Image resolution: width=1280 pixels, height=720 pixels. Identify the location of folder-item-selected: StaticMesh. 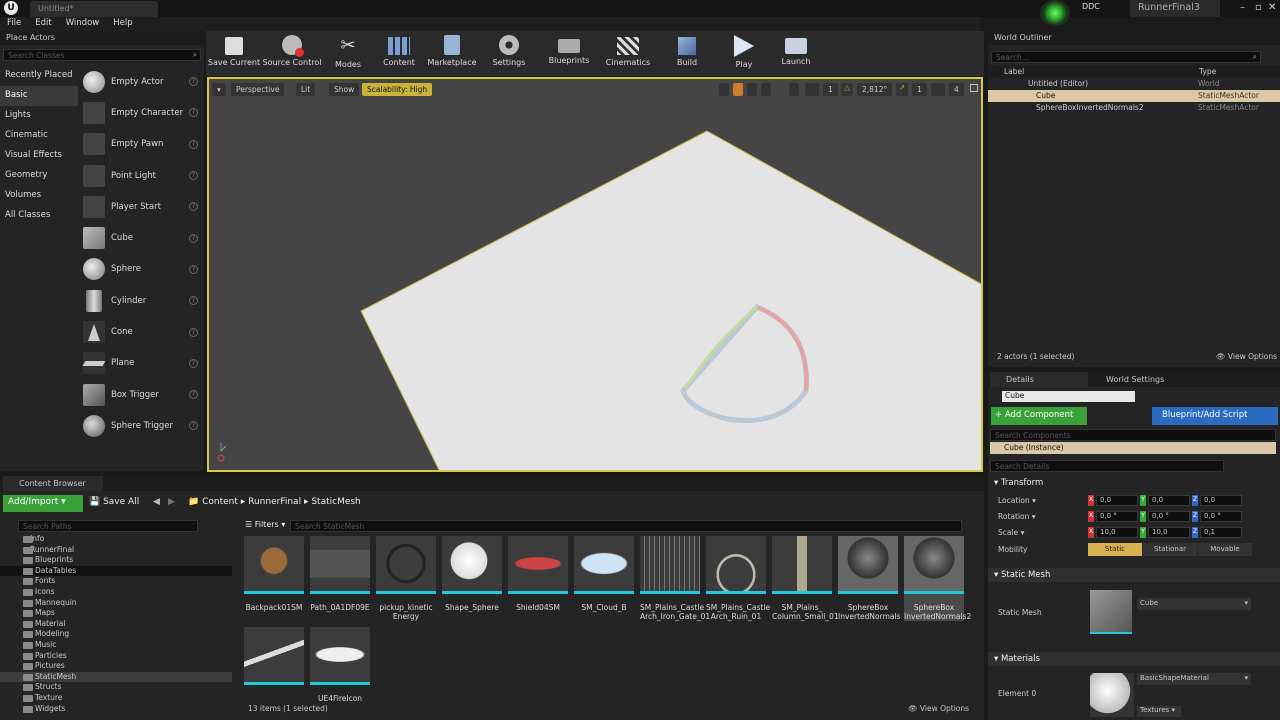
(116, 677).